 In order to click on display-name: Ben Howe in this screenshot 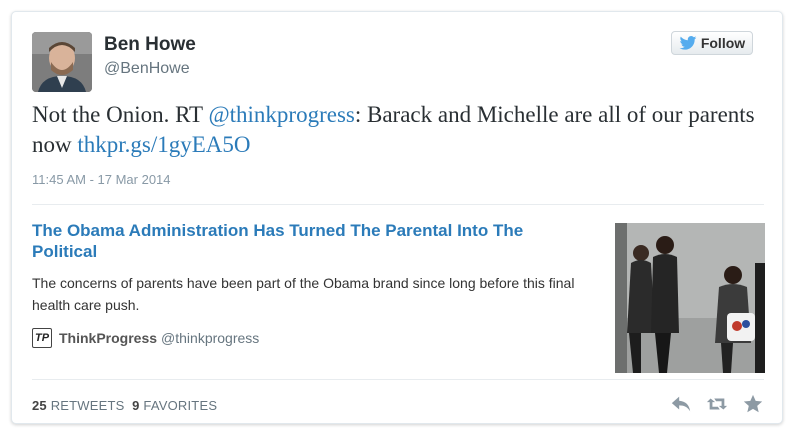, I will do `click(150, 45)`.